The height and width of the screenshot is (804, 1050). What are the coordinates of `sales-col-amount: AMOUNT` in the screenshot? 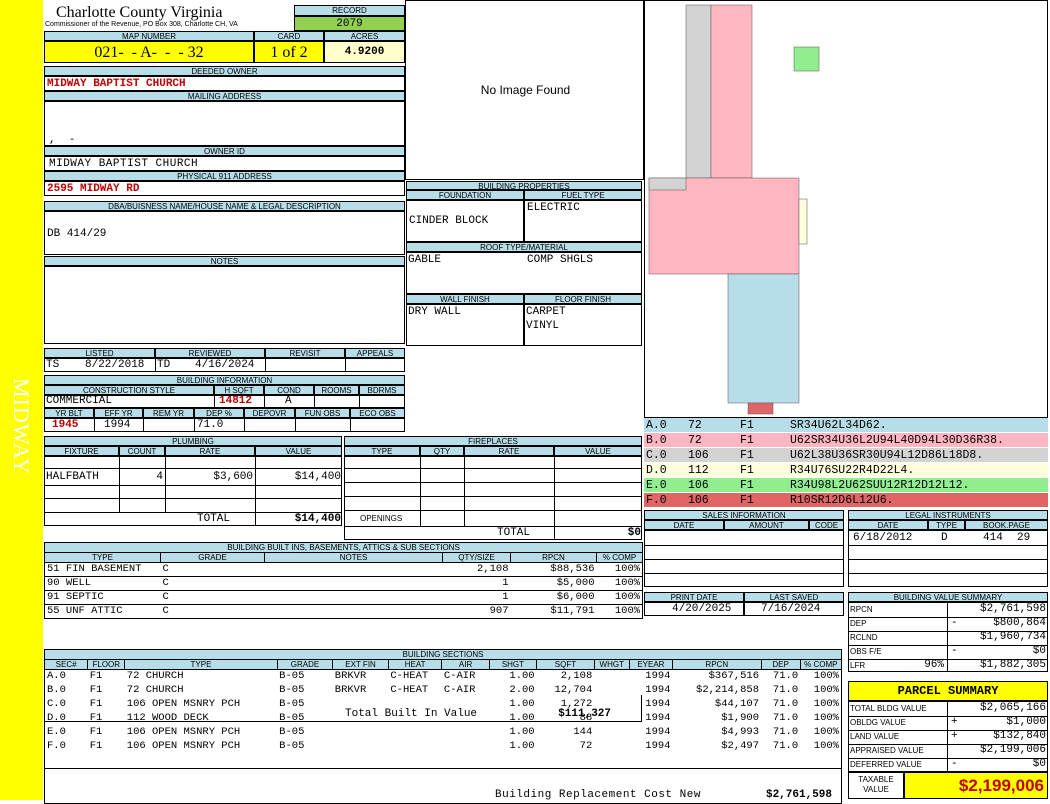 It's located at (766, 525).